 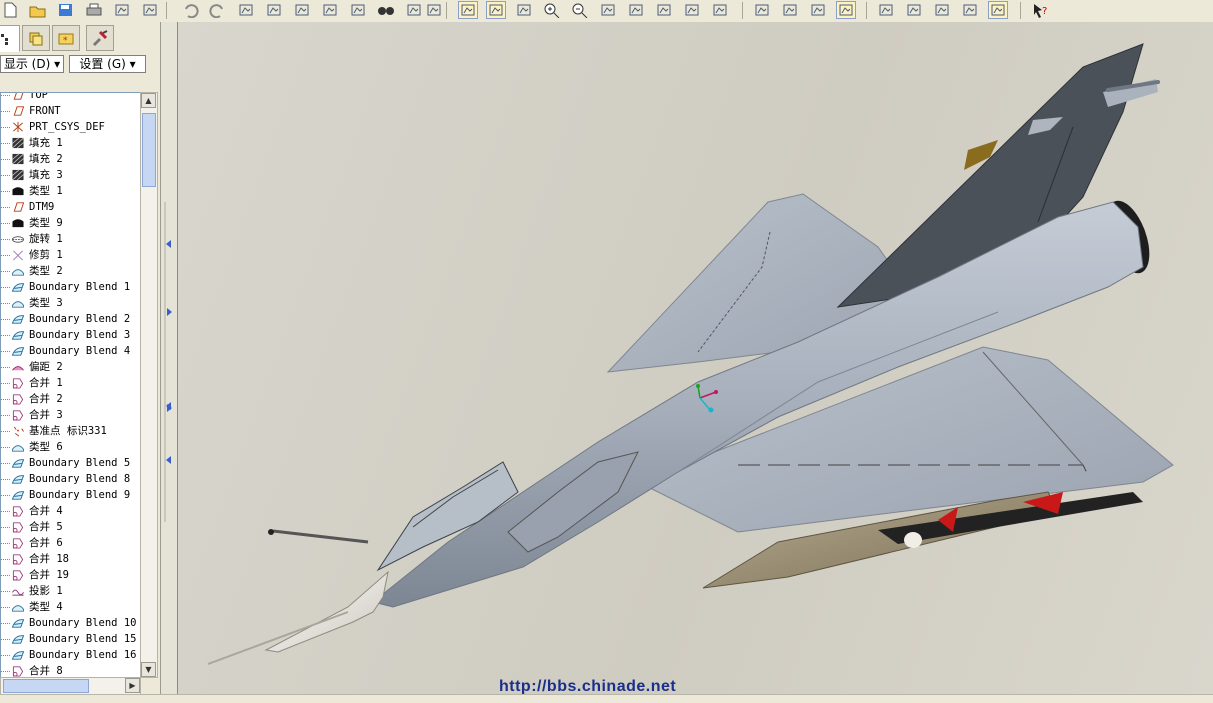 What do you see at coordinates (358, 10) in the screenshot?
I see `regenerate-button` at bounding box center [358, 10].